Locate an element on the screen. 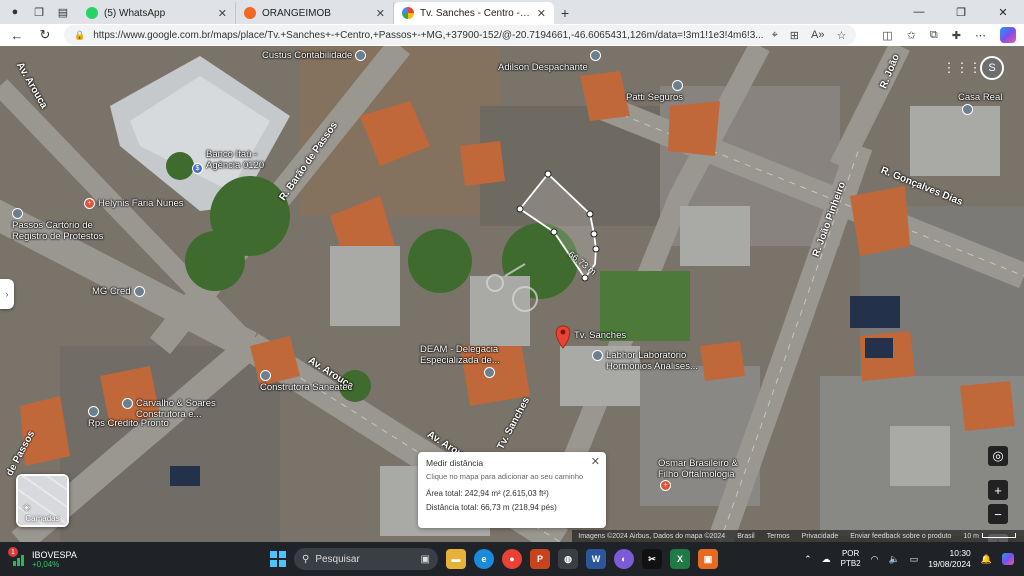  chevron-up-icon: ⌃ is located at coordinates (808, 559).